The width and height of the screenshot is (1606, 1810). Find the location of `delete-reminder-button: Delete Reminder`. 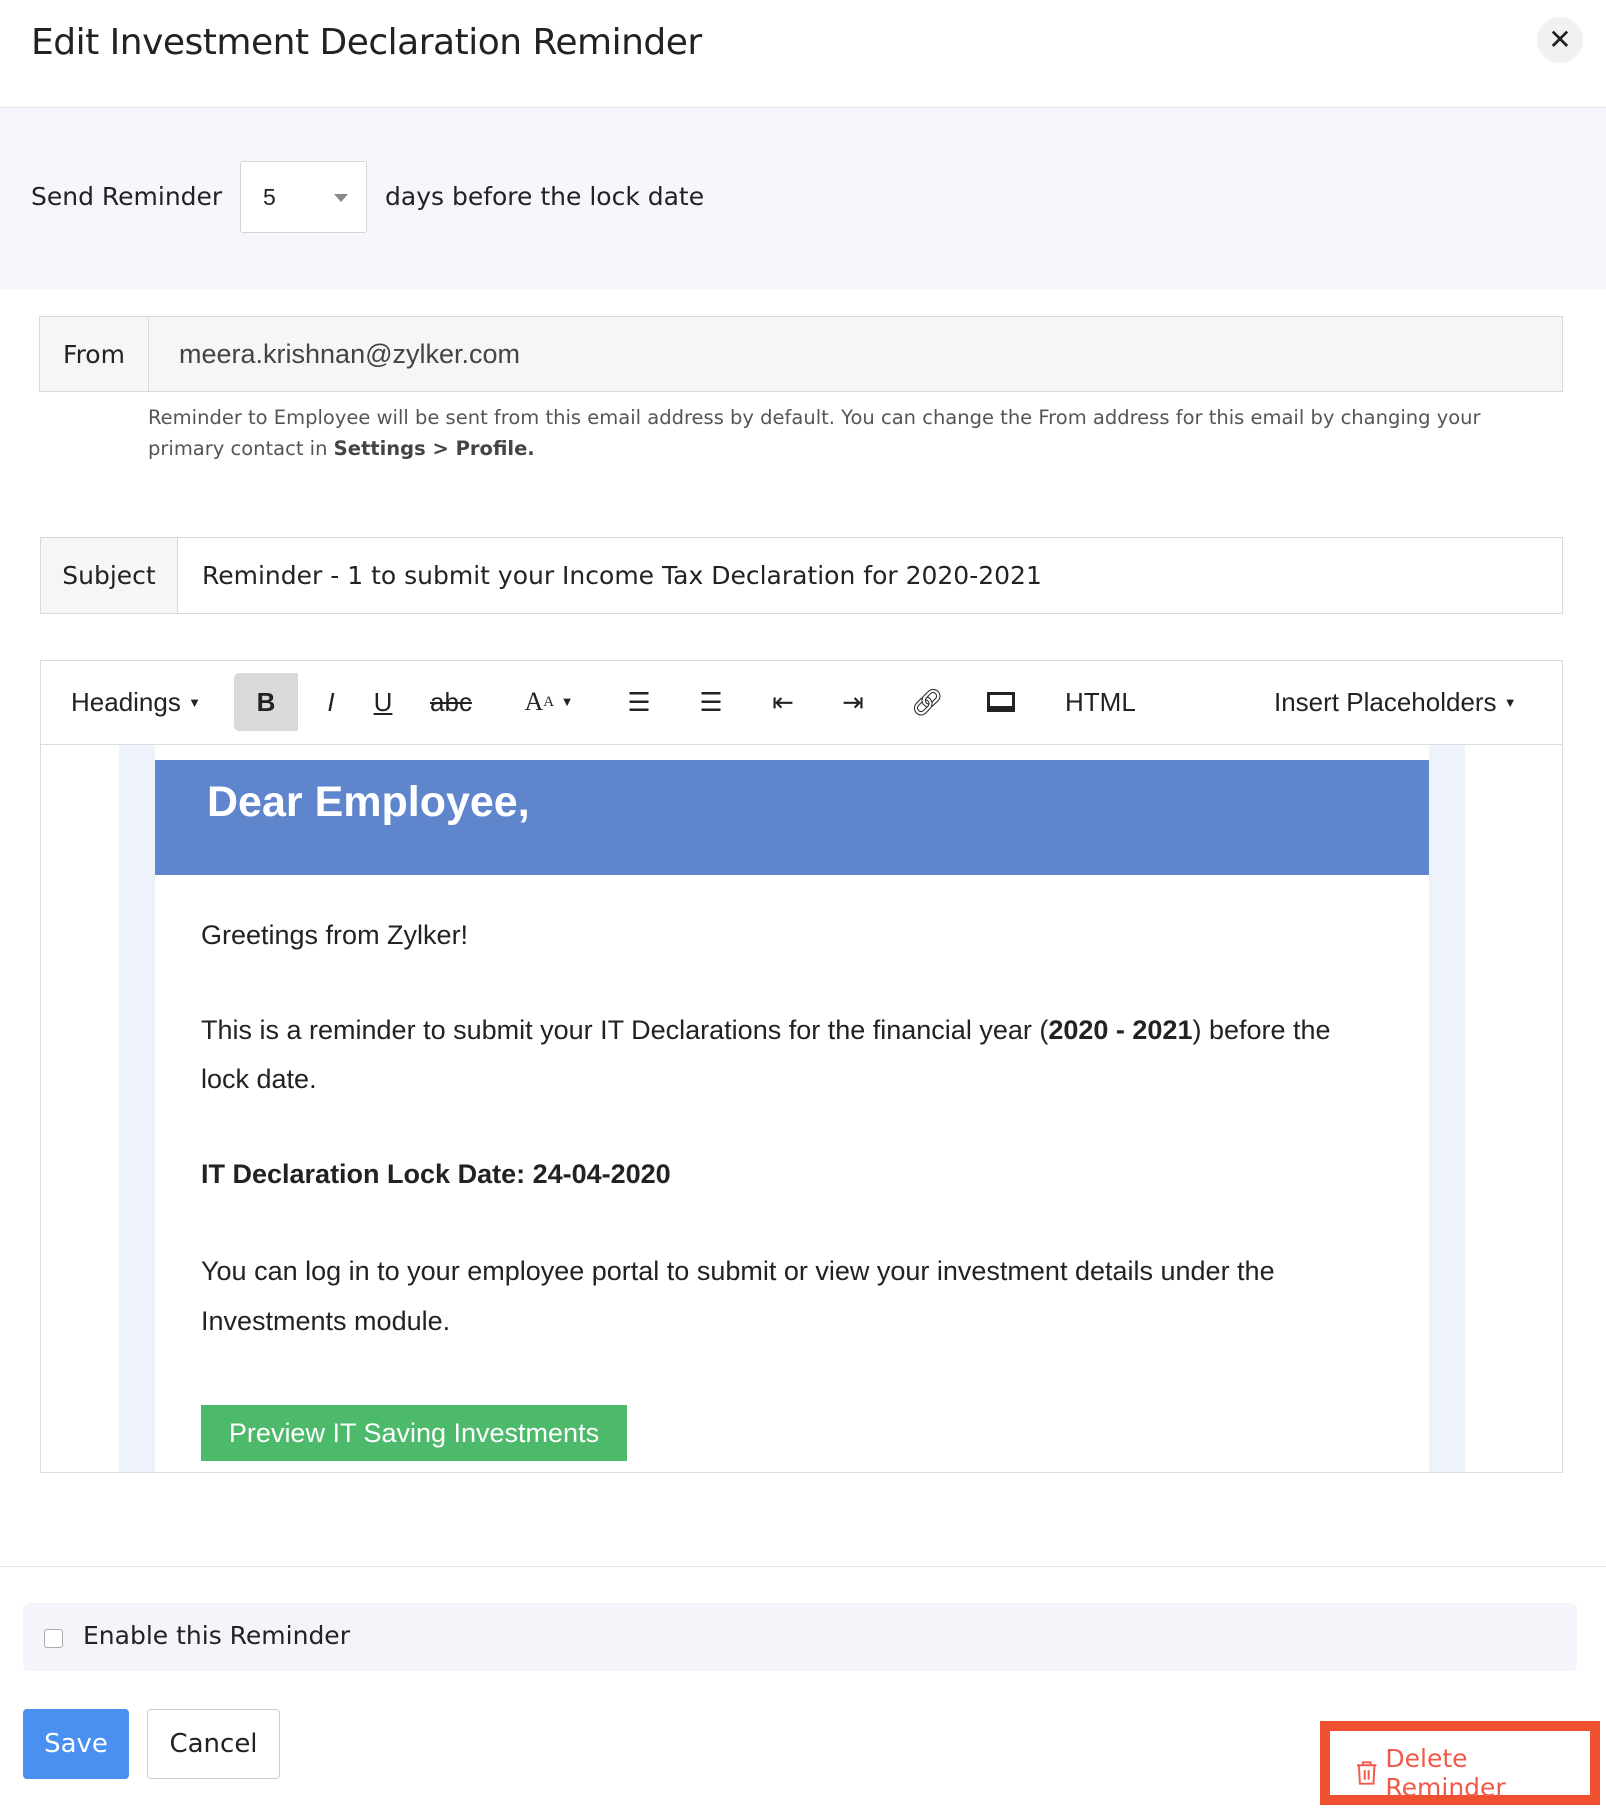

delete-reminder-button: Delete Reminder is located at coordinates (1473, 1773).